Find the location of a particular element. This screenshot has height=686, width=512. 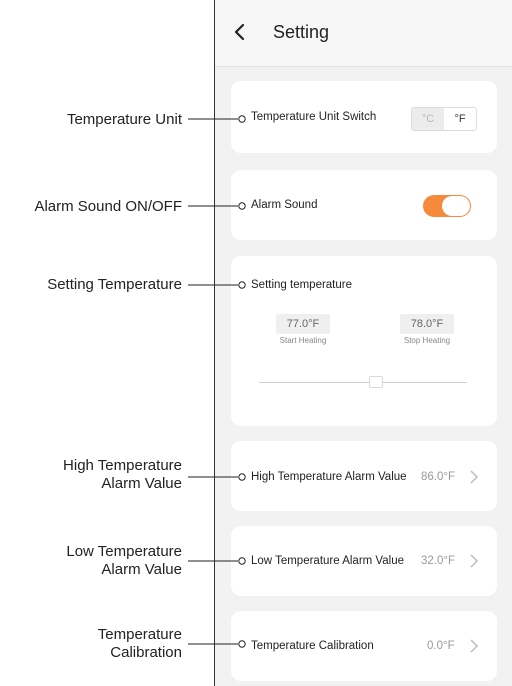

high-temperature-label: High Temperature Alarm Value is located at coordinates (329, 477).